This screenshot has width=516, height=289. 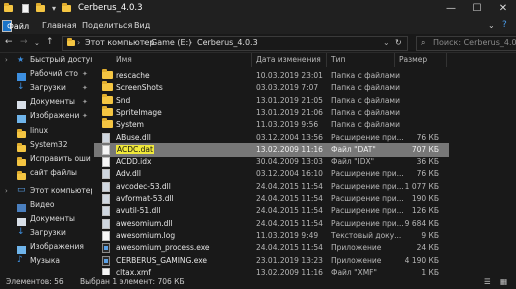 What do you see at coordinates (49, 144) in the screenshot?
I see `sidebar-item-label: System32` at bounding box center [49, 144].